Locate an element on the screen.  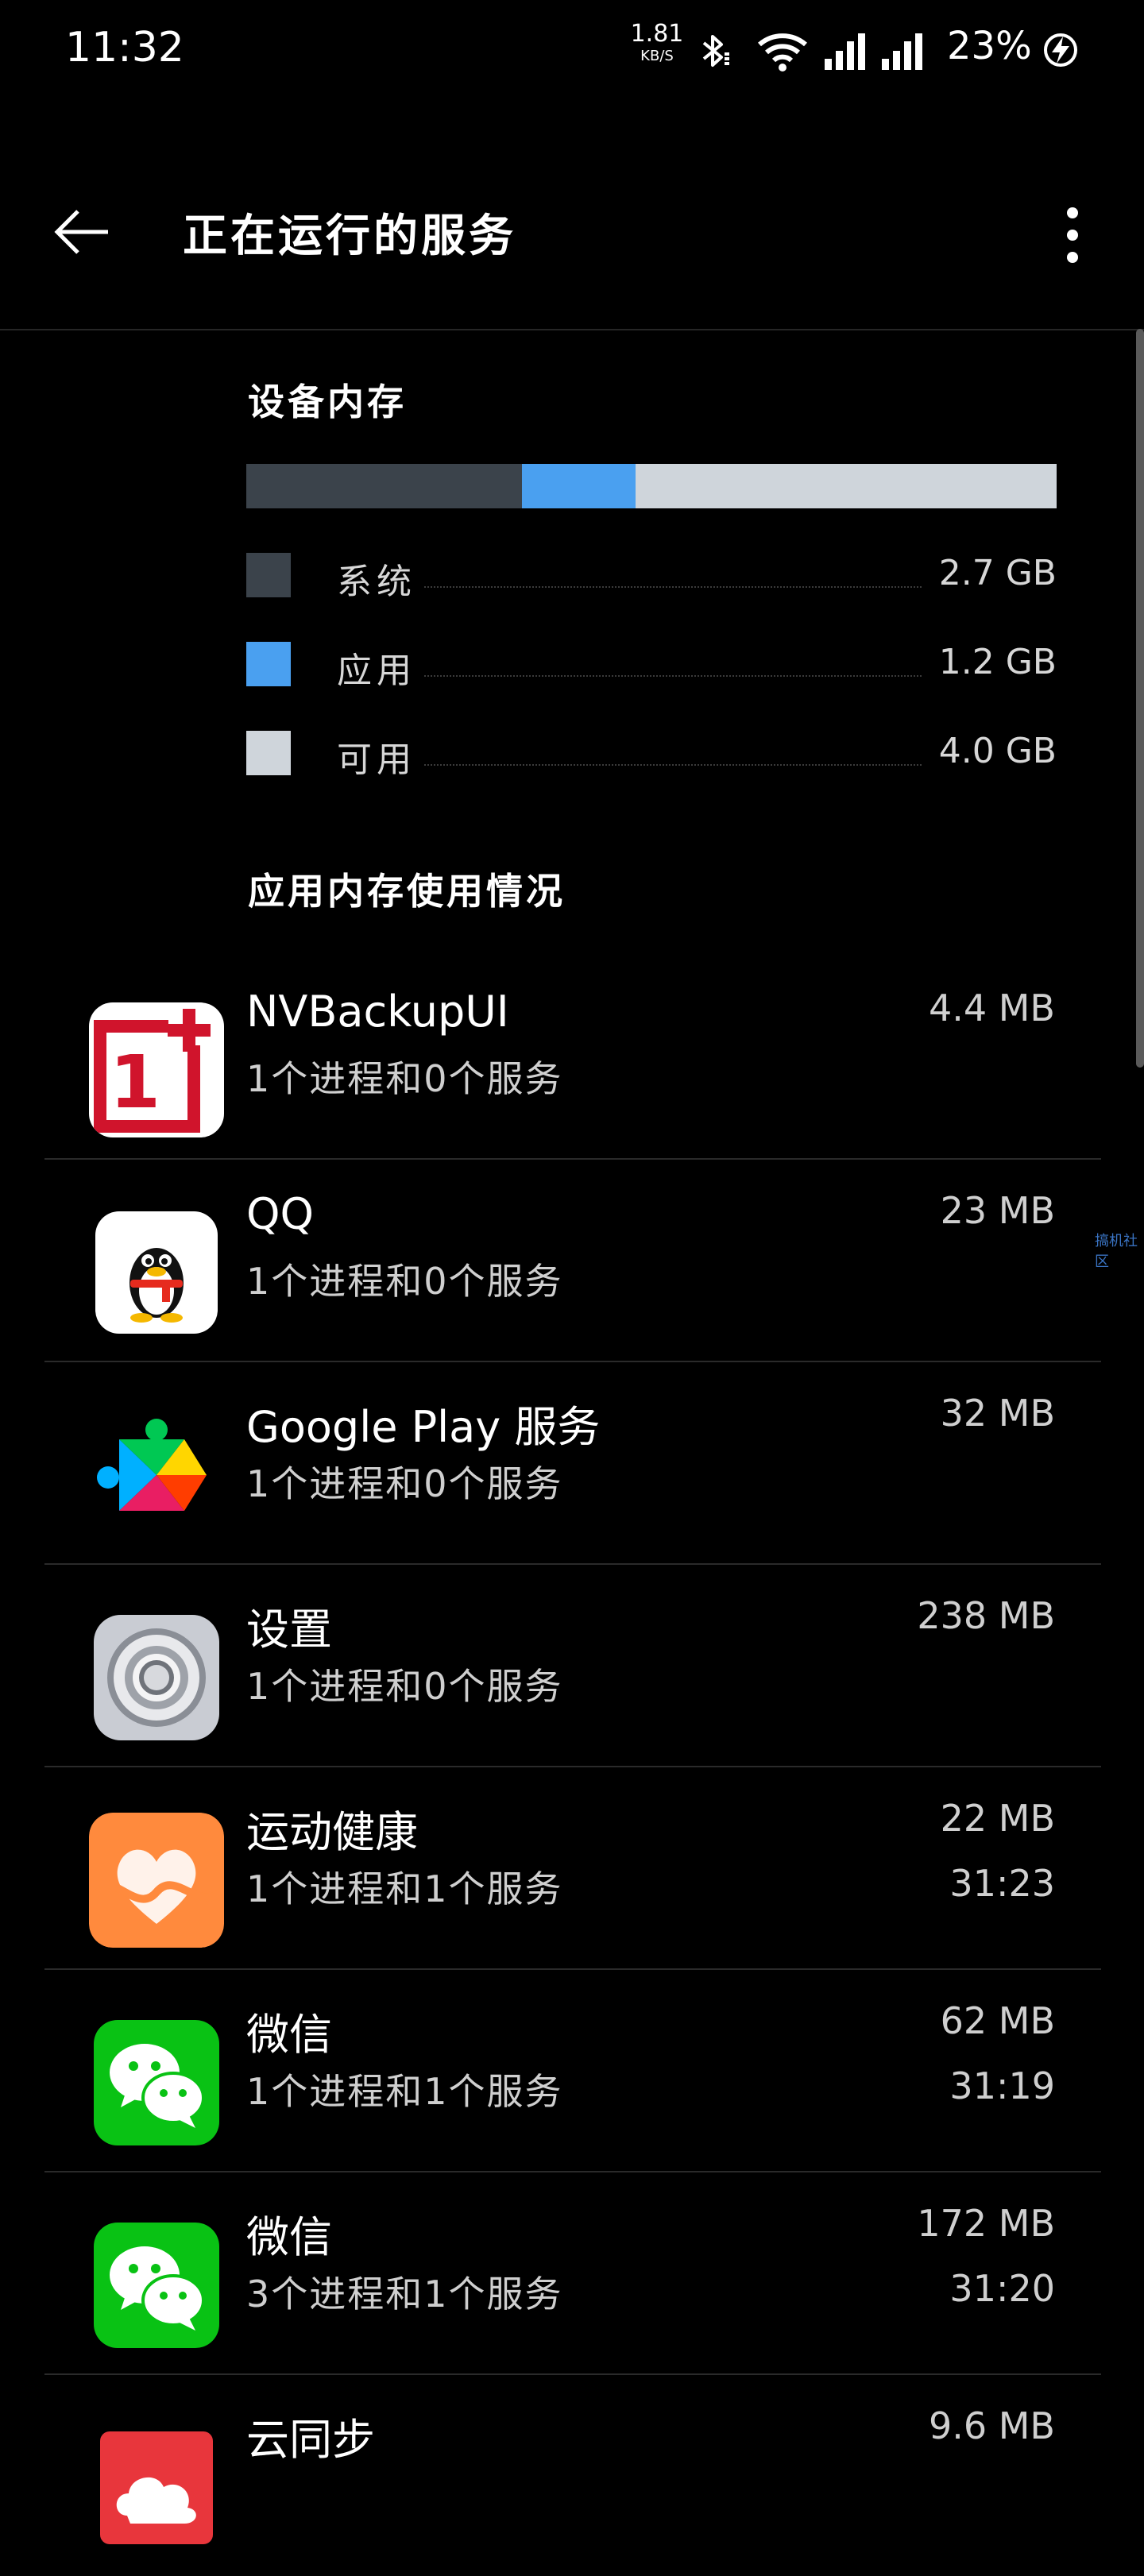
app-memory-size: 238 MB is located at coordinates (986, 1615).